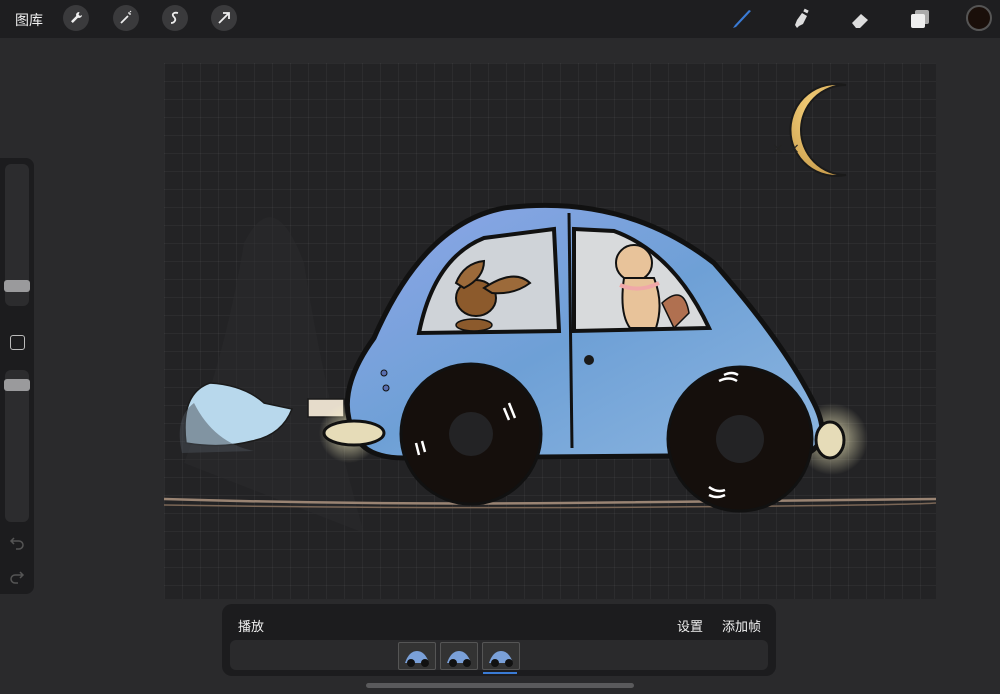 This screenshot has height=694, width=1000. Describe the element at coordinates (740, 439) in the screenshot. I see `front-wheel` at that location.